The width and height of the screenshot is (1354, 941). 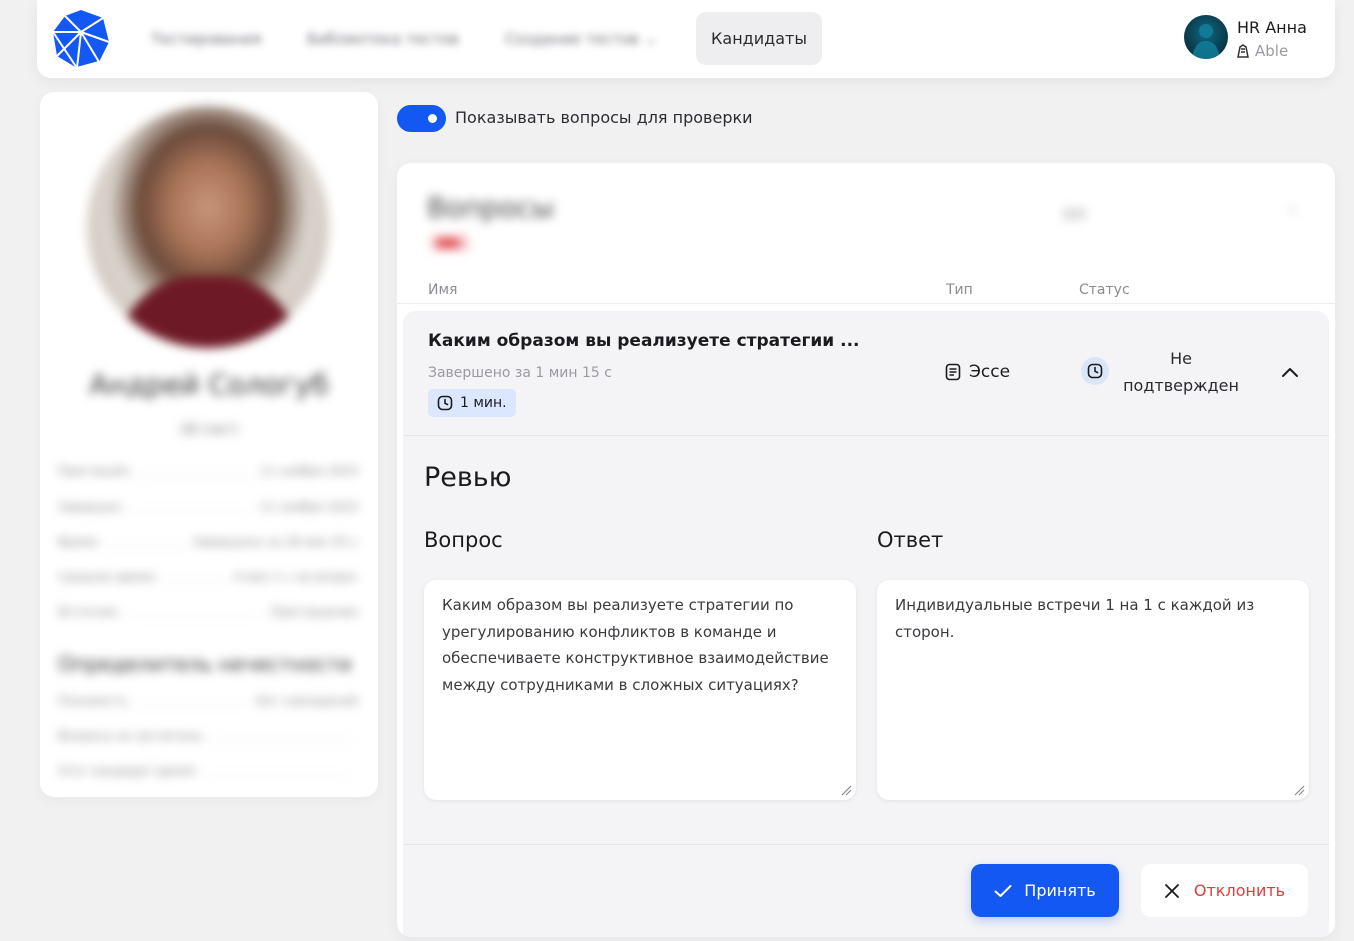 What do you see at coordinates (208, 702) in the screenshot?
I see `profile-row: Похожесть Нет совпадений` at bounding box center [208, 702].